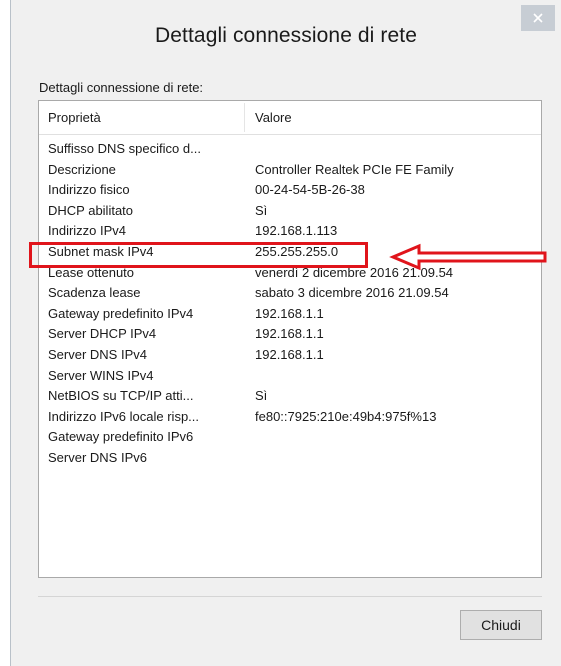 The image size is (561, 666). I want to click on row-value: sabato 3 dicembre 2016 21.09.54, so click(352, 293).